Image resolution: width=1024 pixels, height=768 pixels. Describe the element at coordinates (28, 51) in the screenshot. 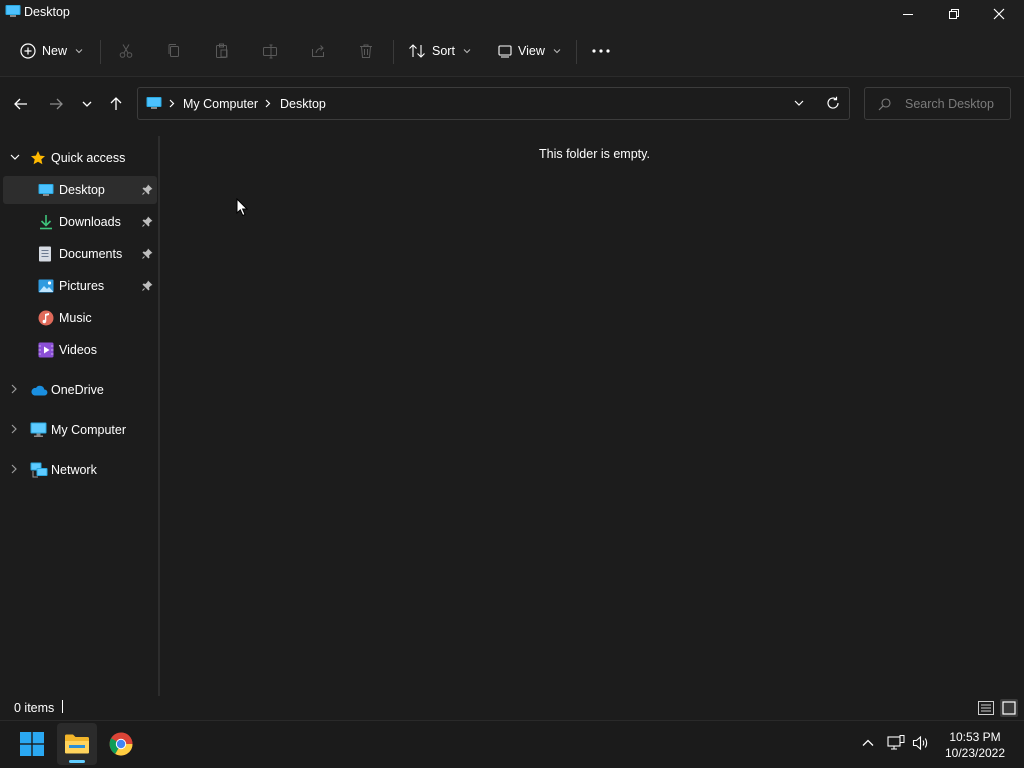

I see `plus-circle-icon` at that location.